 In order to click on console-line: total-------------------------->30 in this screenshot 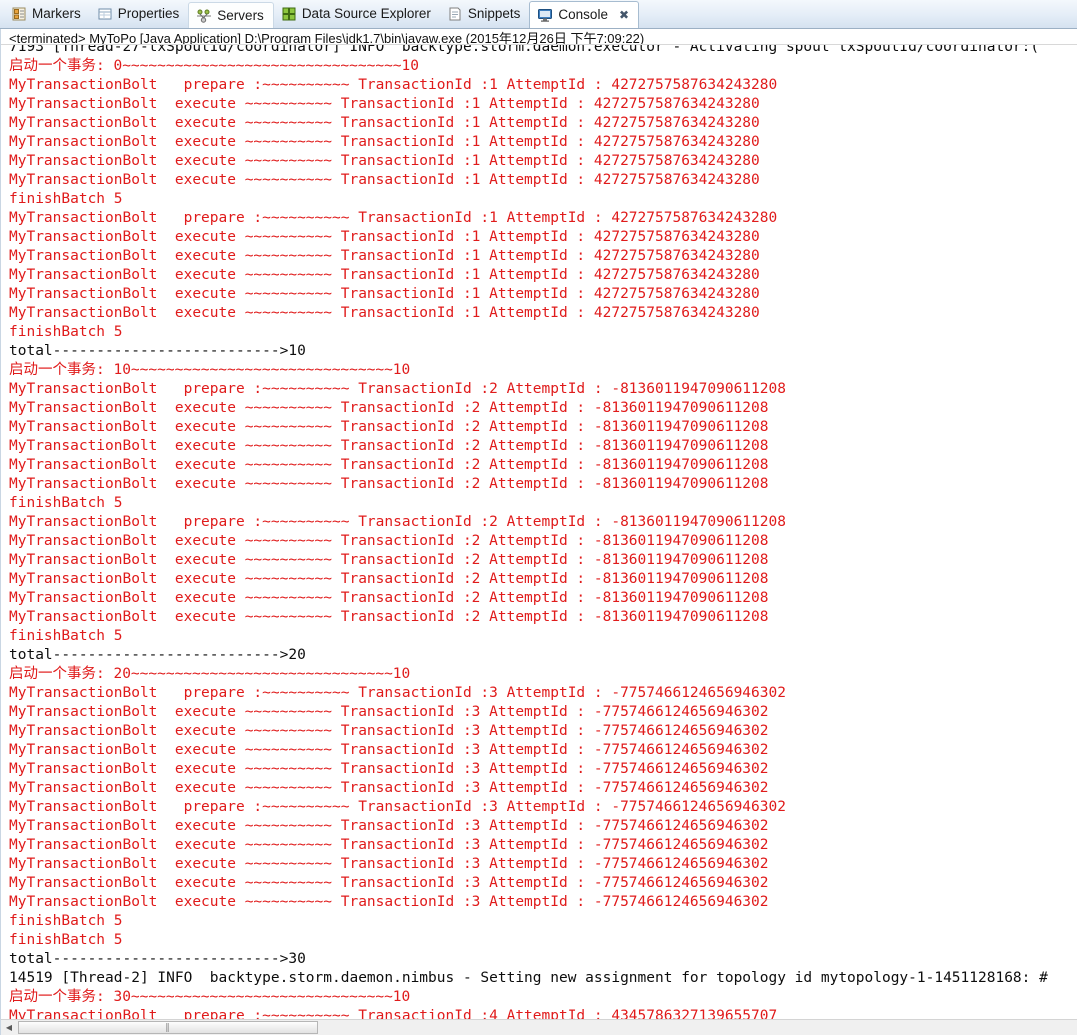, I will do `click(157, 959)`.